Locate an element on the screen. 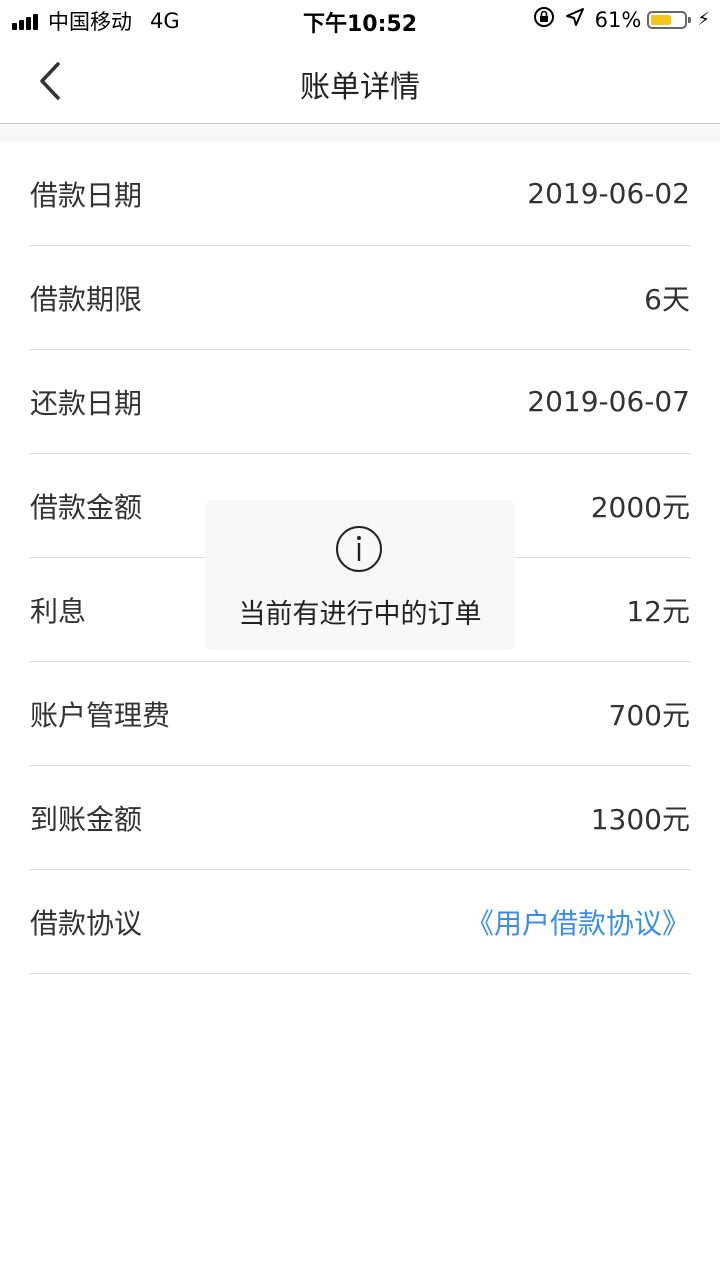 Image resolution: width=720 pixels, height=1280 pixels. row-label: 借款日期 is located at coordinates (86, 195).